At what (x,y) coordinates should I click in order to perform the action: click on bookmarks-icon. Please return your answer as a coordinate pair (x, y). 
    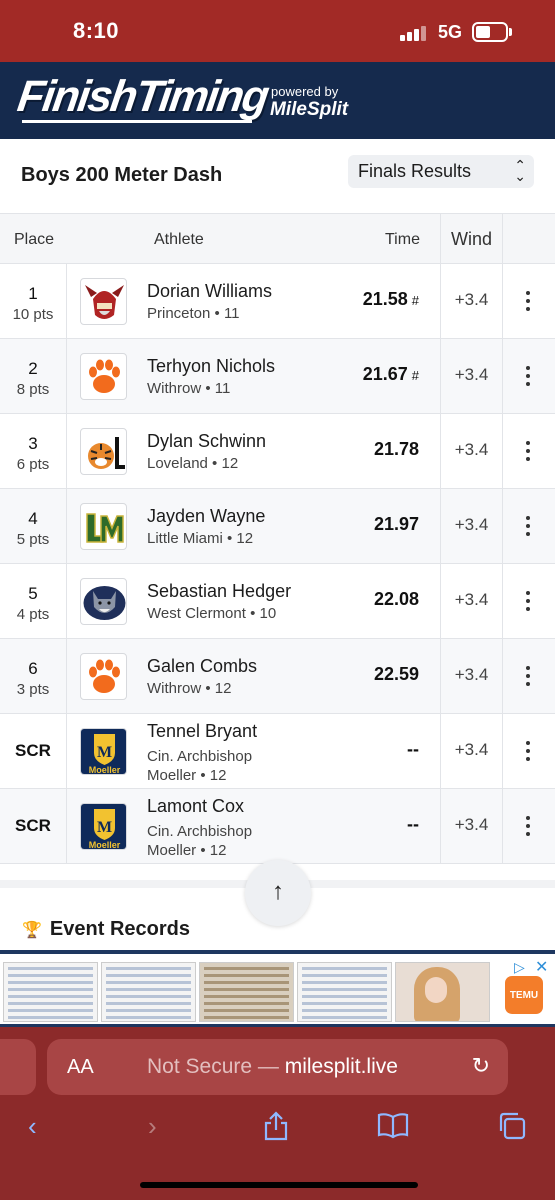
    Looking at the image, I should click on (393, 1128).